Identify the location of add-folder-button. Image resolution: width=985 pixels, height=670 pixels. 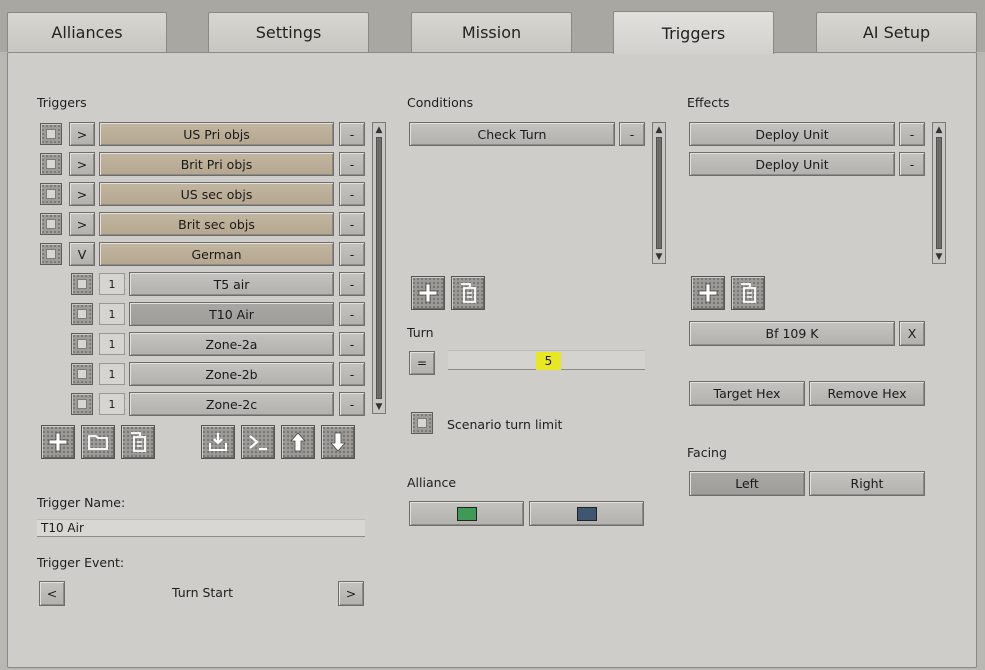
(98, 442).